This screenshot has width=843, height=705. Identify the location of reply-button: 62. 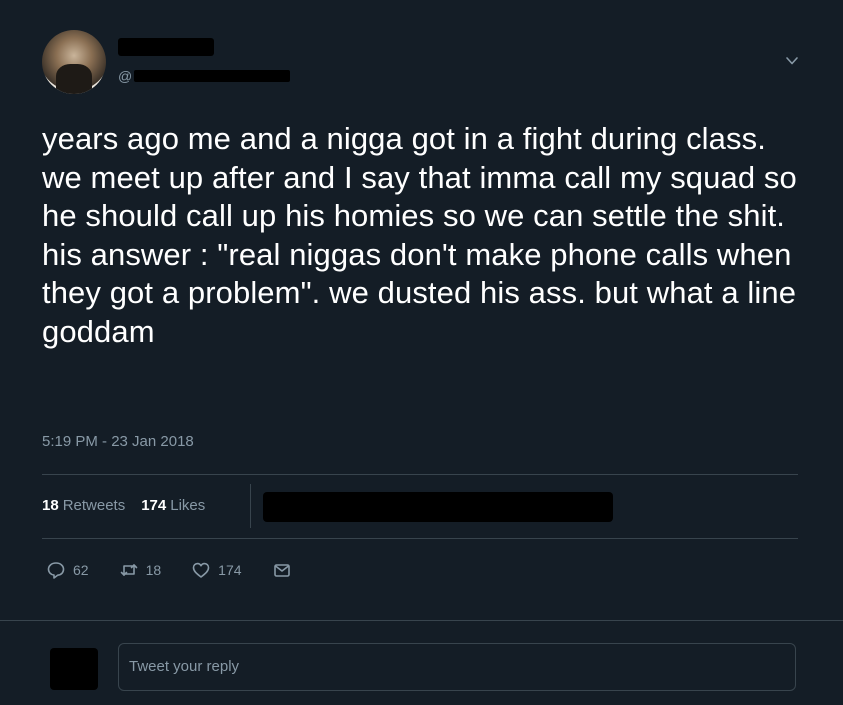
(67, 570).